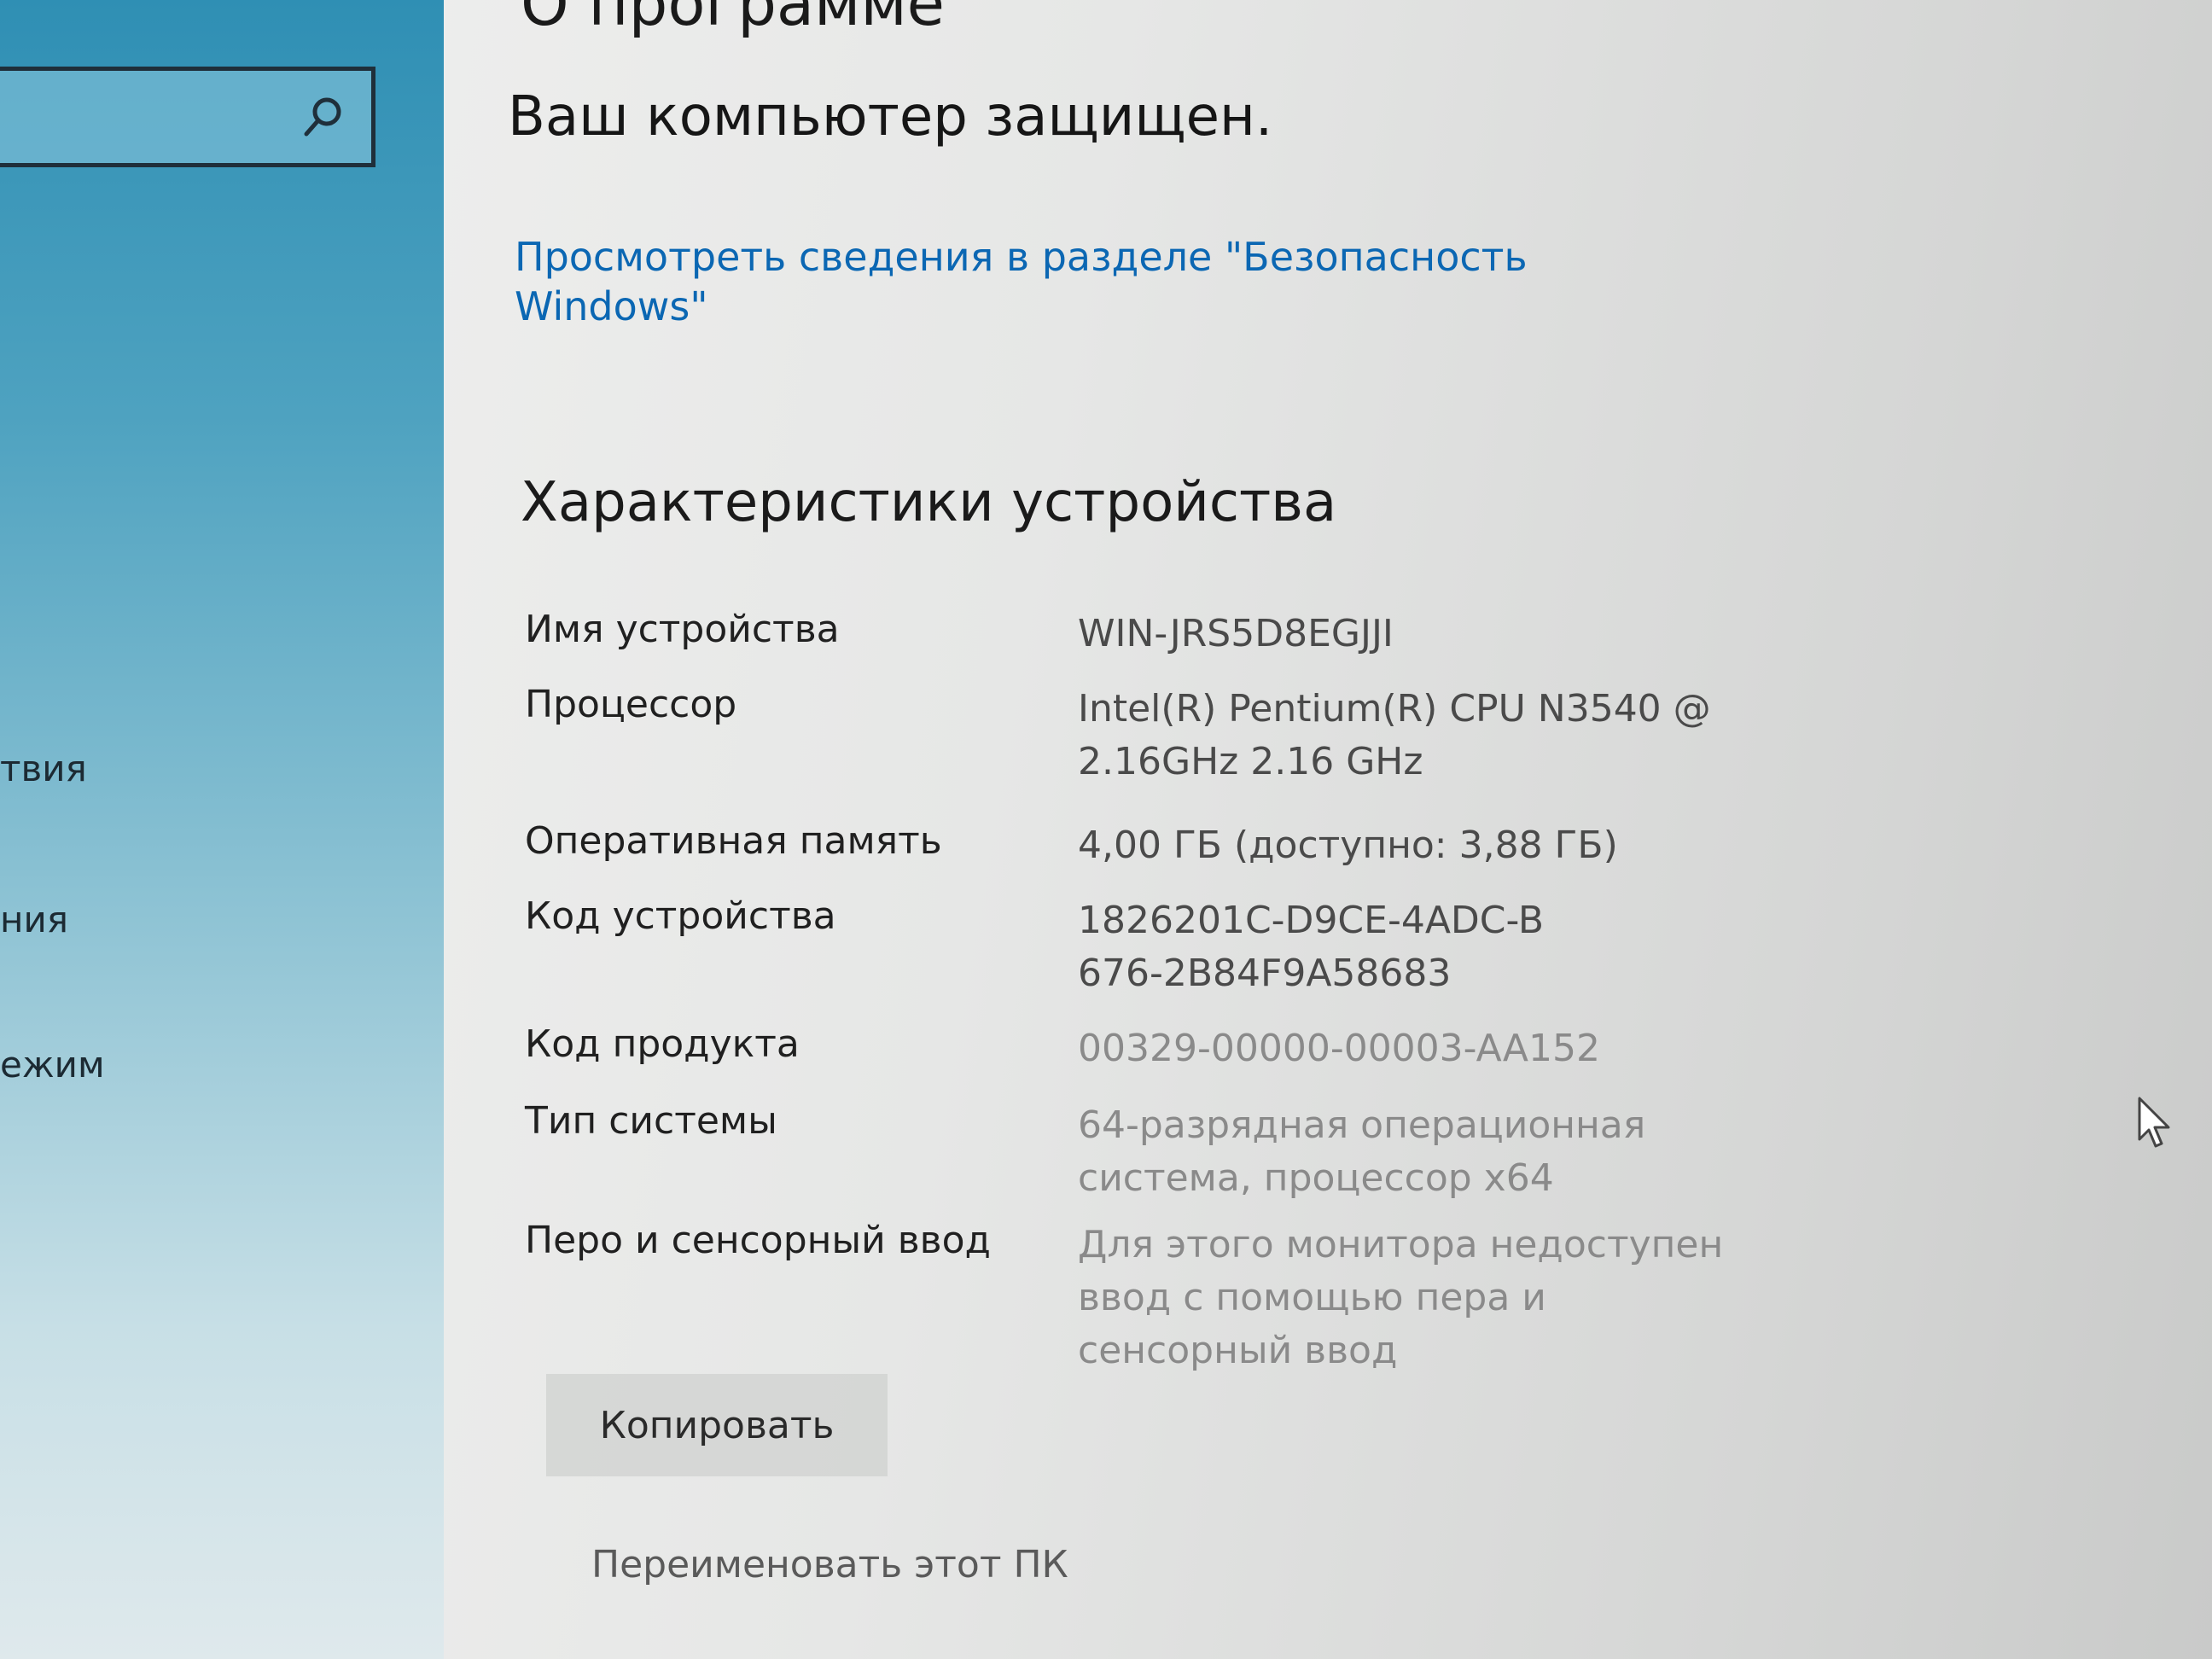 The image size is (2212, 1659). Describe the element at coordinates (758, 1240) in the screenshot. I see `spec-label: Перо и сенсорный ввод` at that location.